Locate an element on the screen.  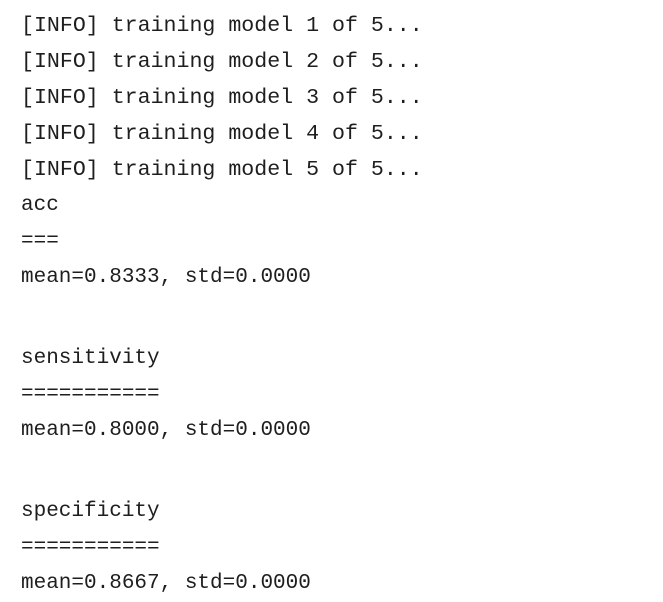
metric-summary: mean=0.8667, std=0.0000 is located at coordinates (166, 583).